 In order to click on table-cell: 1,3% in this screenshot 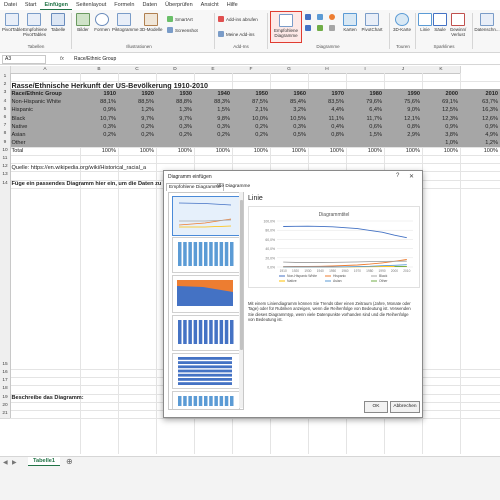, I will do `click(174, 110)`.